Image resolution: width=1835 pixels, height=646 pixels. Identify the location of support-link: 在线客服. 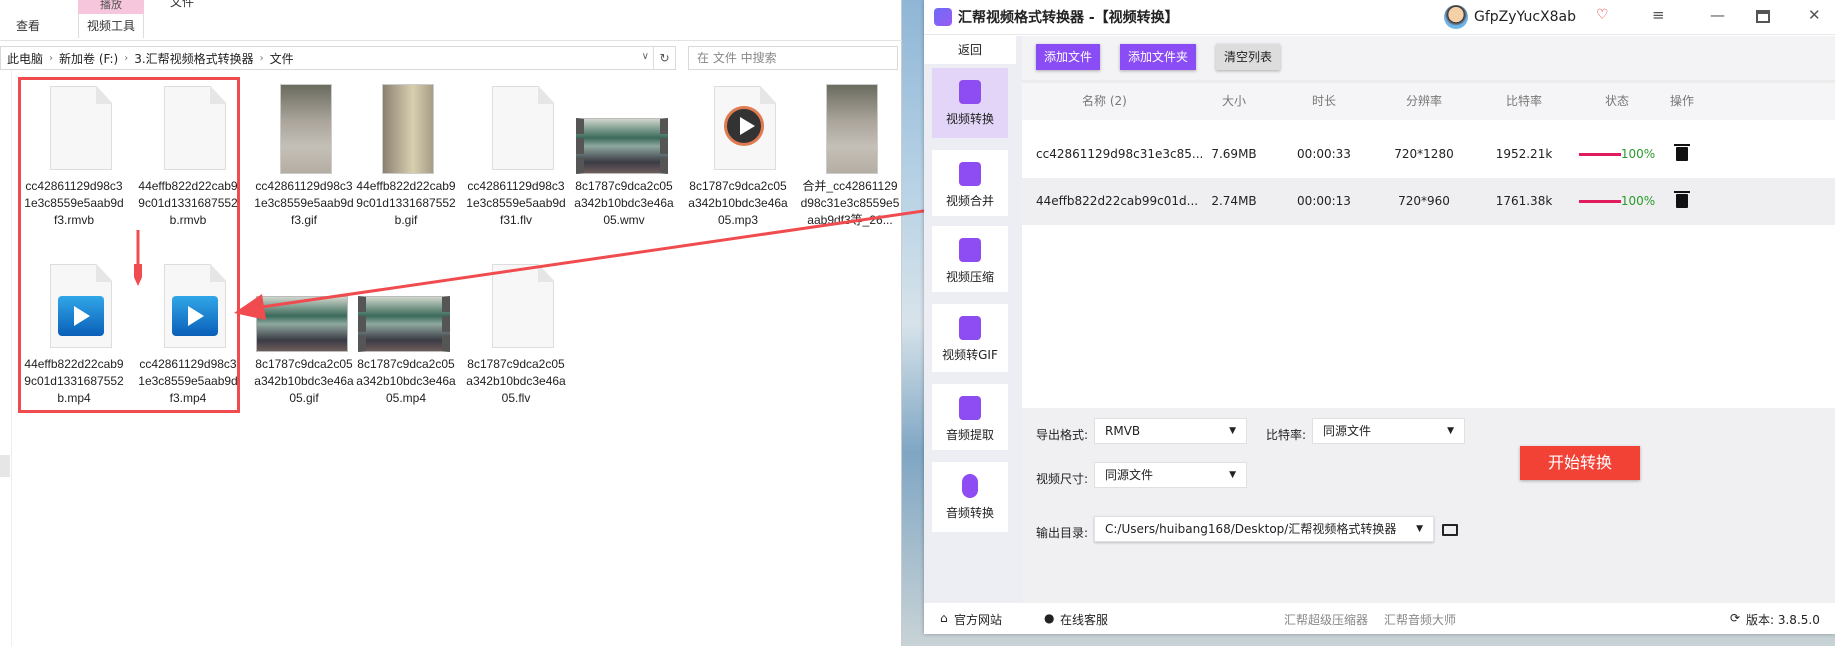
(1084, 619).